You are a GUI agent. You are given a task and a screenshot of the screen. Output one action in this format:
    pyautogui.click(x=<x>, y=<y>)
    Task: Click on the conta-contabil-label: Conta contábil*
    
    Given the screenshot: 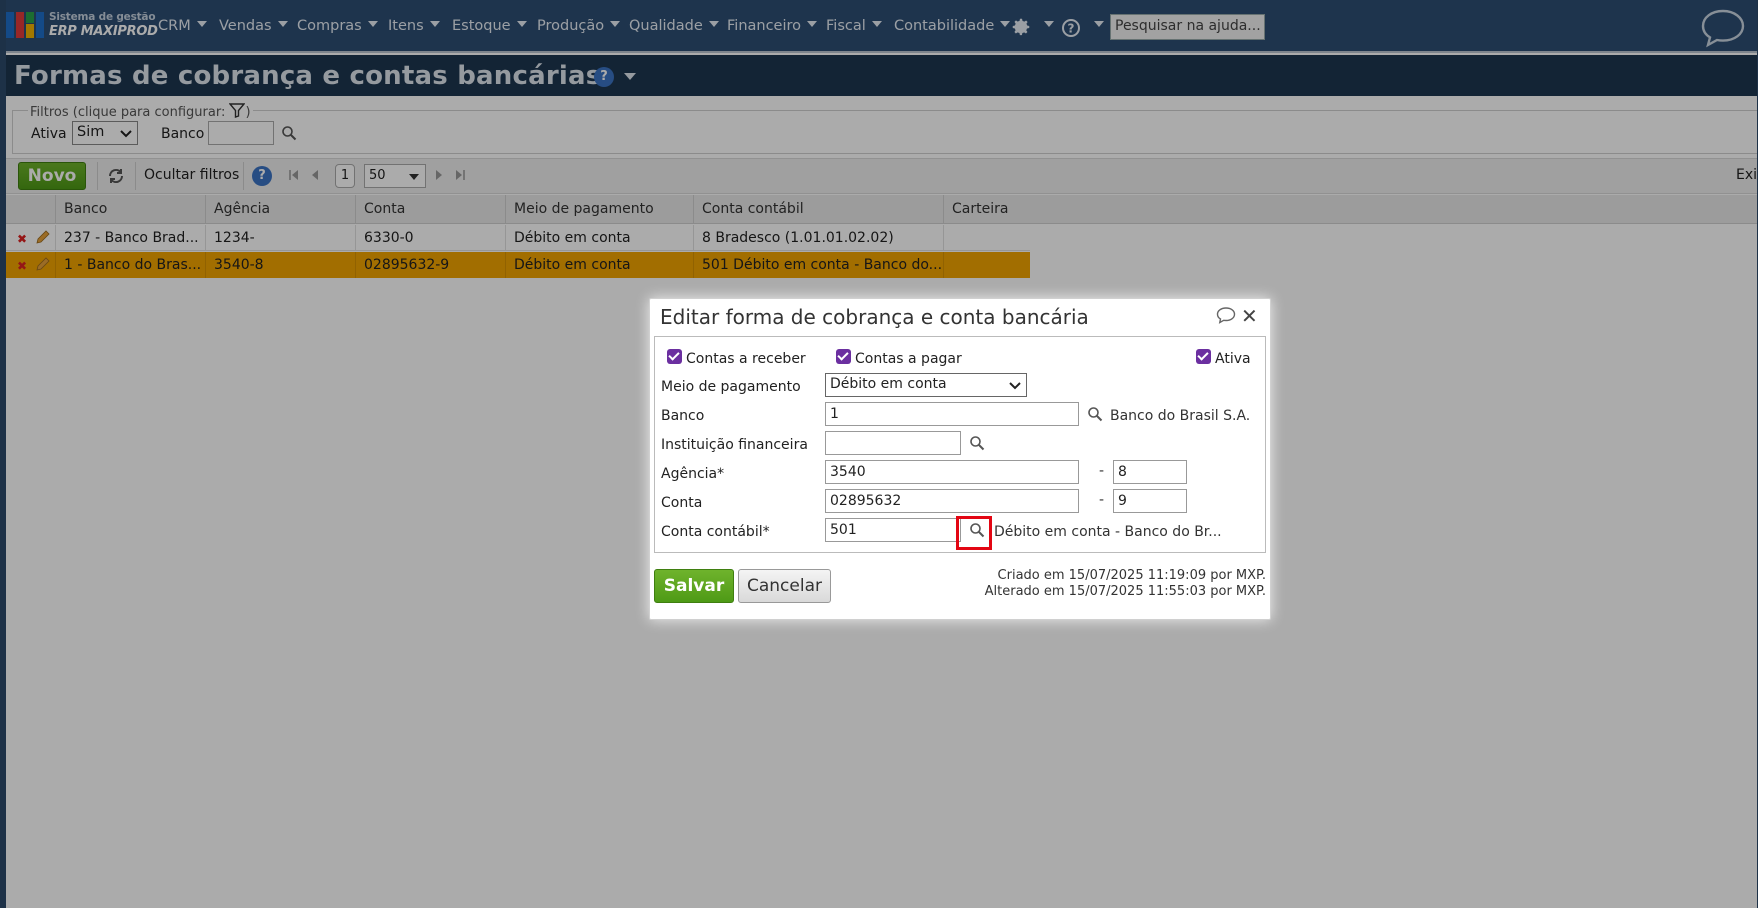 What is the action you would take?
    pyautogui.click(x=715, y=532)
    